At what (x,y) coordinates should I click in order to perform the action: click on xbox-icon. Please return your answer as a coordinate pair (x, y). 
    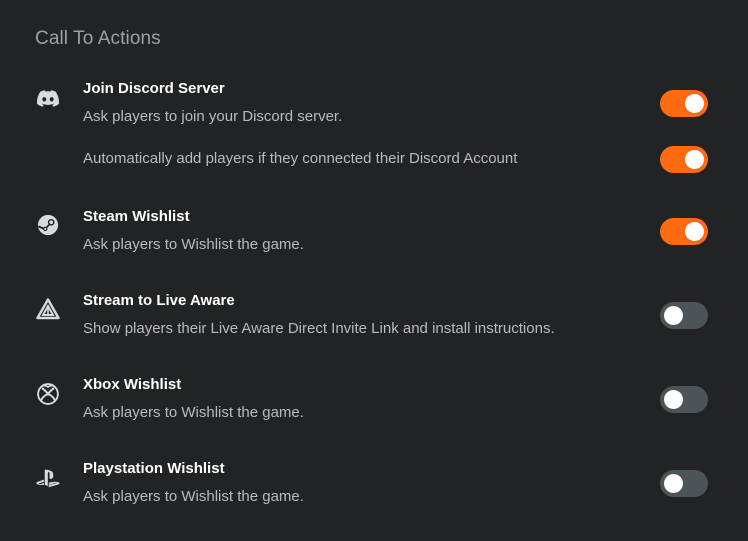
    Looking at the image, I should click on (48, 394).